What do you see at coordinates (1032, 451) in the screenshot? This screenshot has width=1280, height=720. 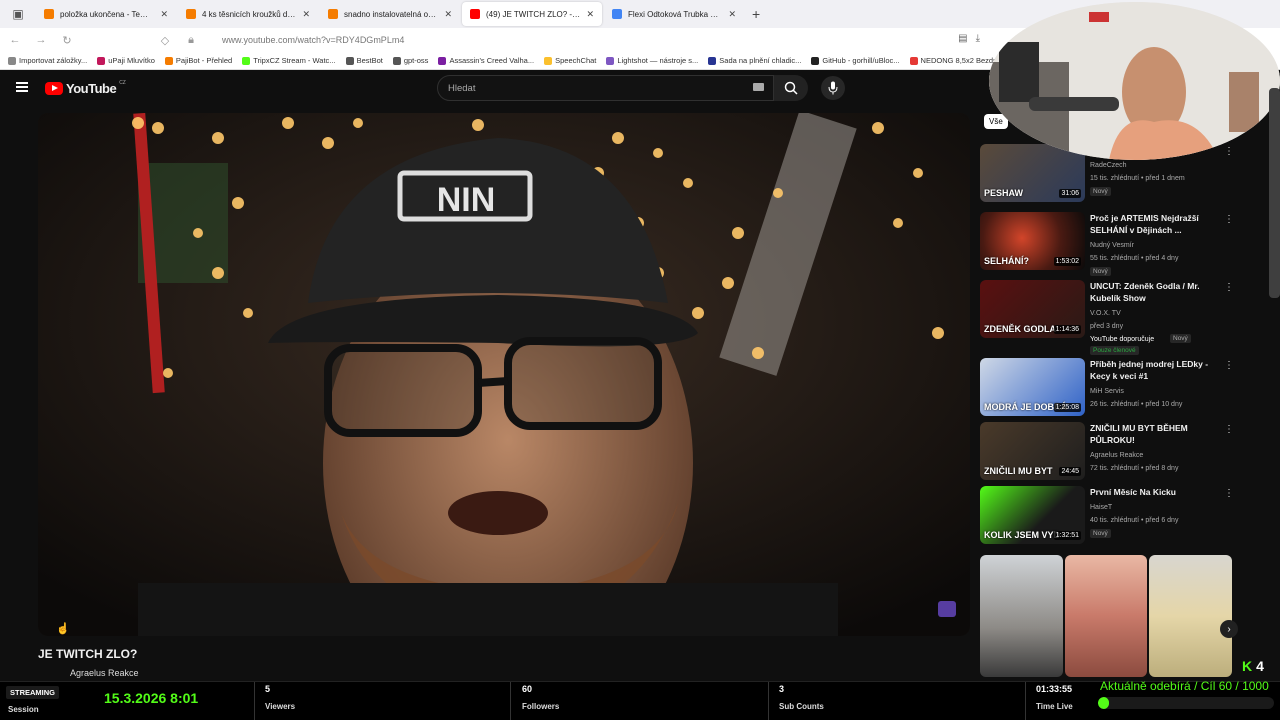 I see `video-thumbnail: ZNIČILI MU BYT 24:45` at bounding box center [1032, 451].